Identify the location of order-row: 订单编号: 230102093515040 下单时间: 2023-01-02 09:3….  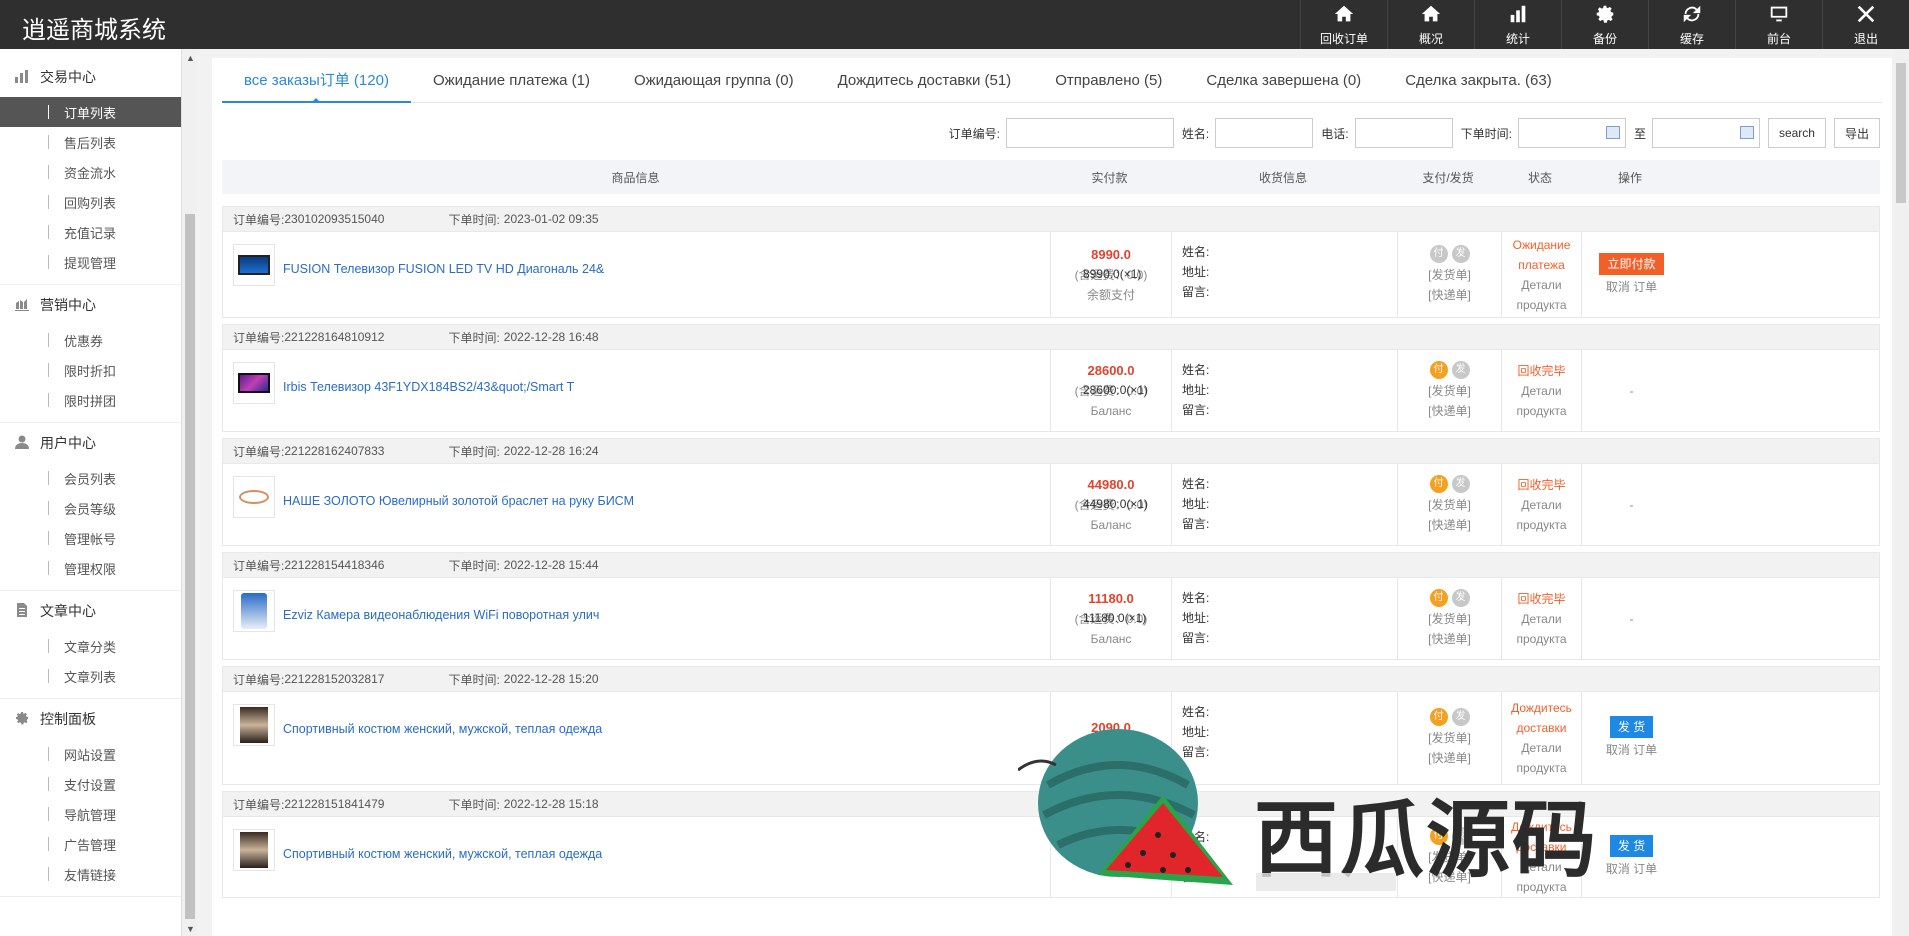
(1051, 262).